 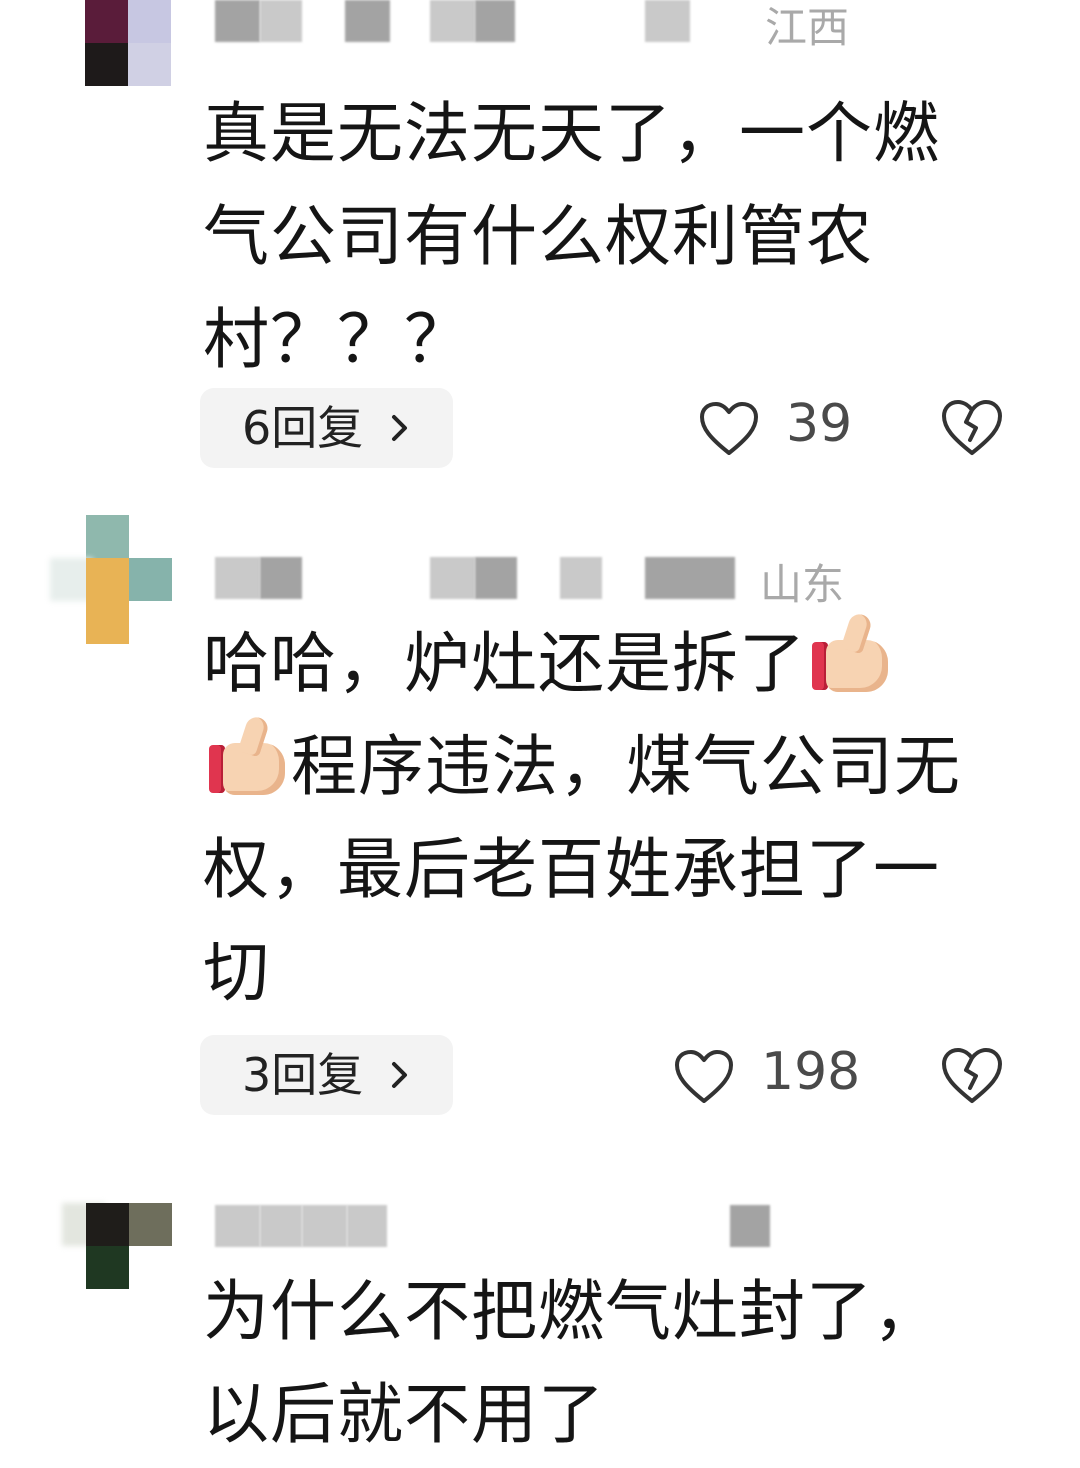 I want to click on region-label: 江西, so click(x=807, y=27).